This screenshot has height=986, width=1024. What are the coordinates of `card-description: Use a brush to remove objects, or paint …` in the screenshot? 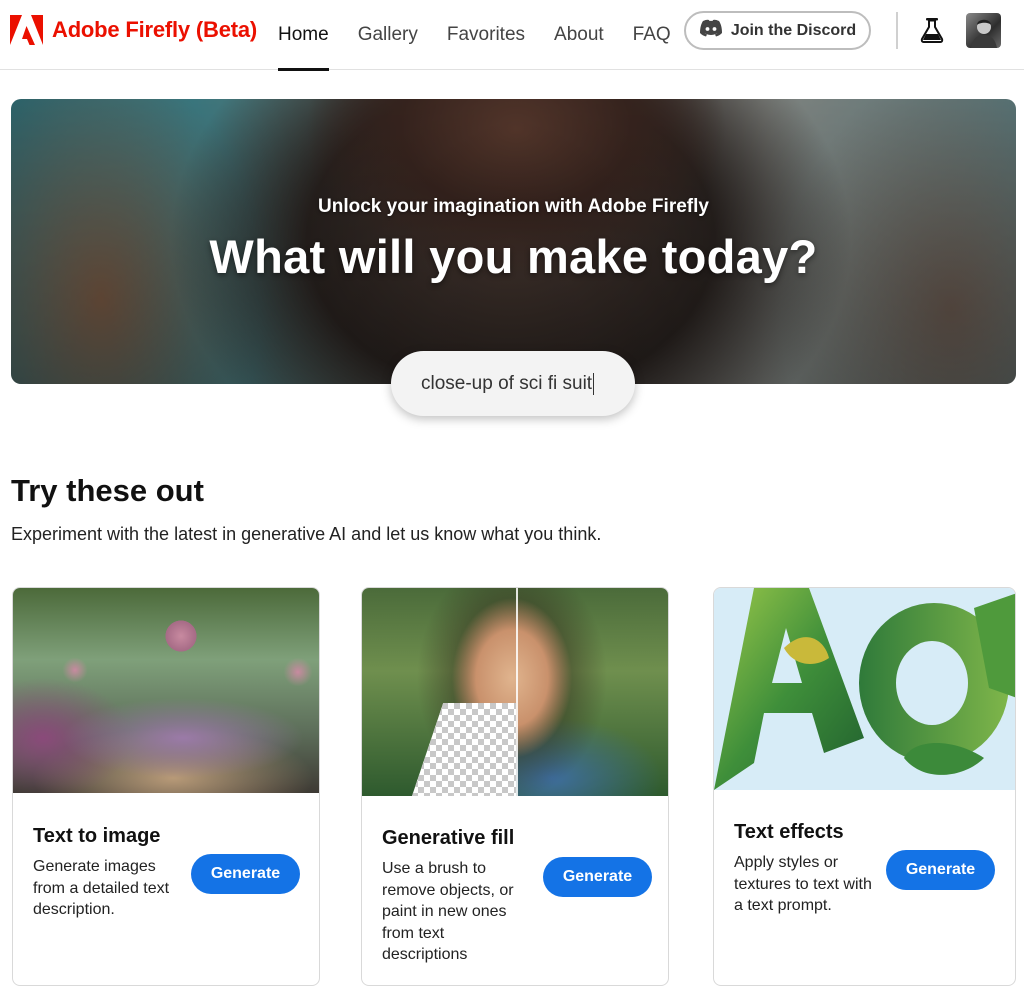 It's located at (448, 911).